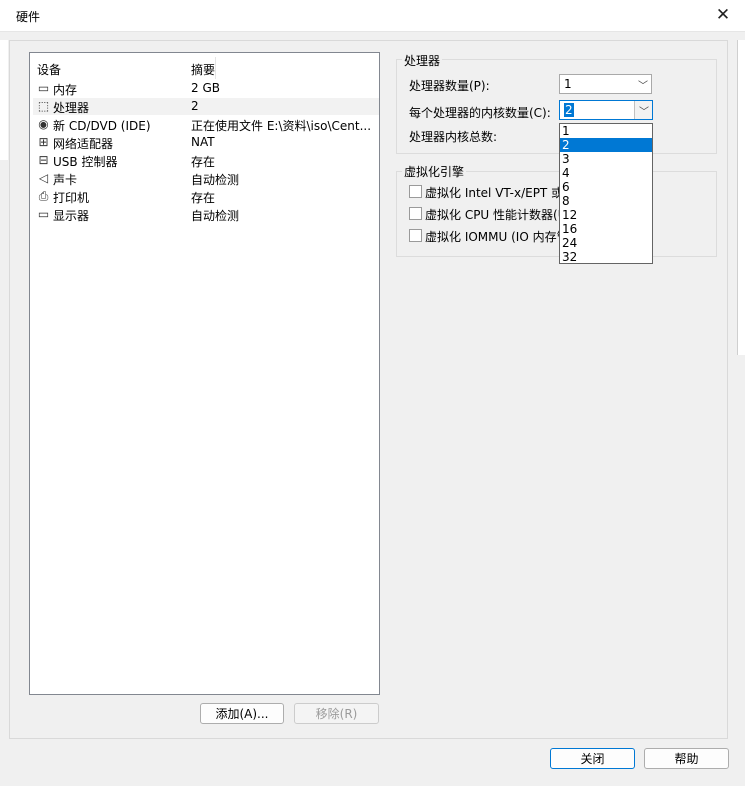 The height and width of the screenshot is (786, 745). I want to click on cores-per-processor-select: 2 ﹀, so click(606, 110).